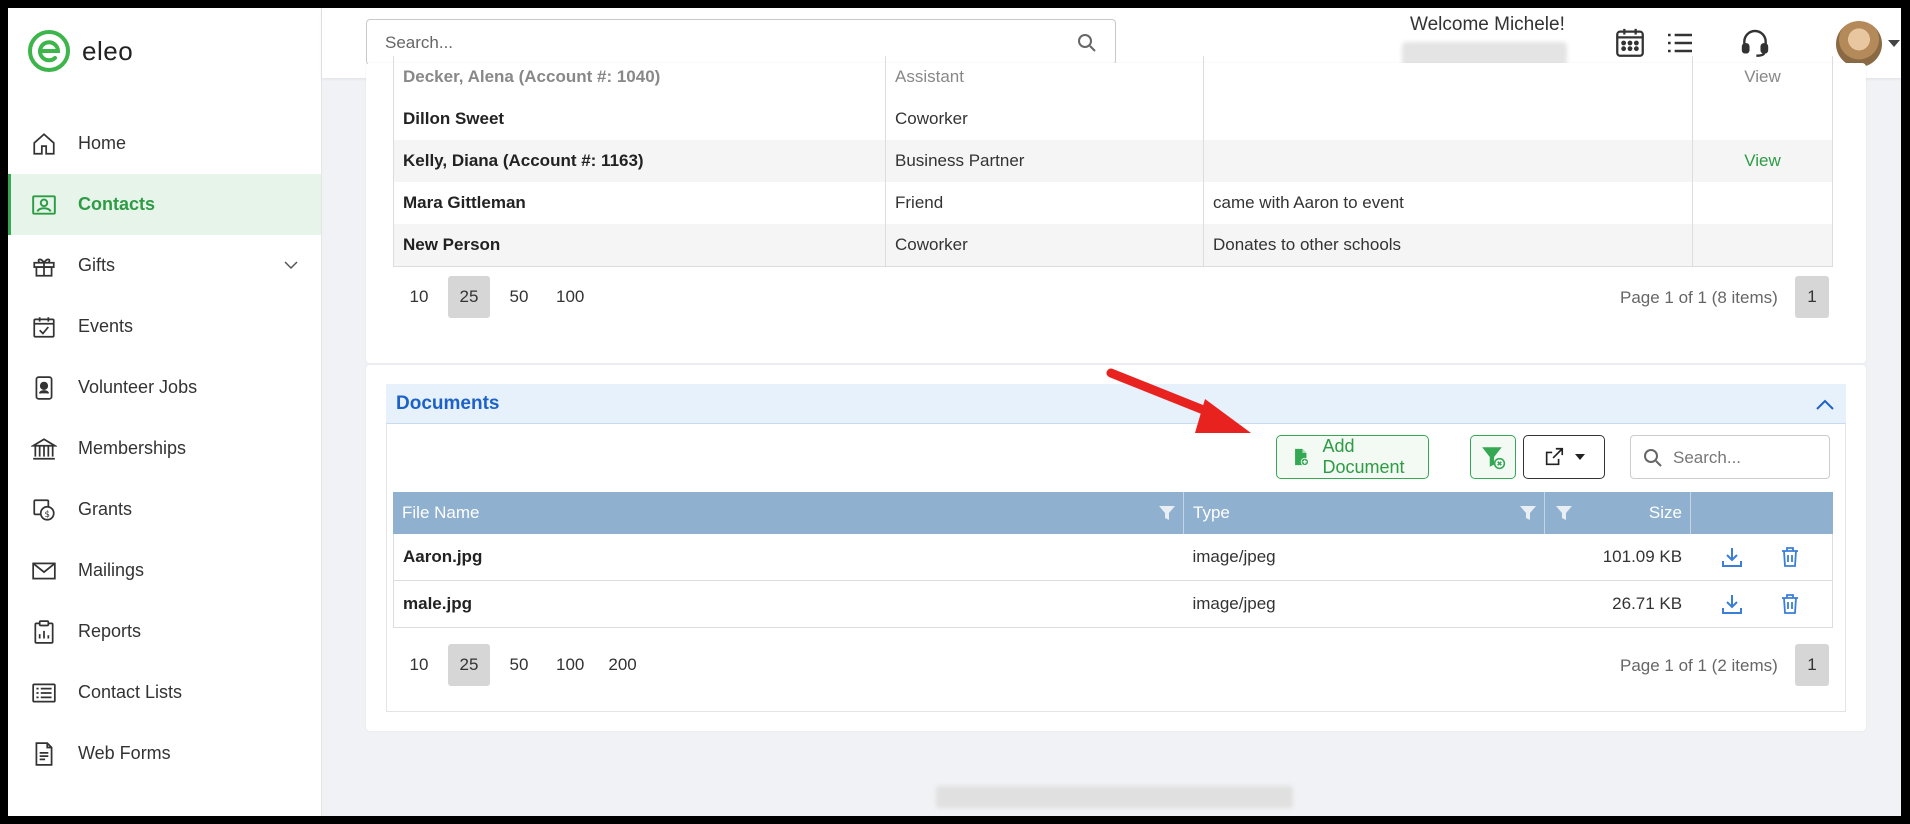 The image size is (1910, 824). What do you see at coordinates (1448, 245) in the screenshot?
I see `note: Donates to other schools` at bounding box center [1448, 245].